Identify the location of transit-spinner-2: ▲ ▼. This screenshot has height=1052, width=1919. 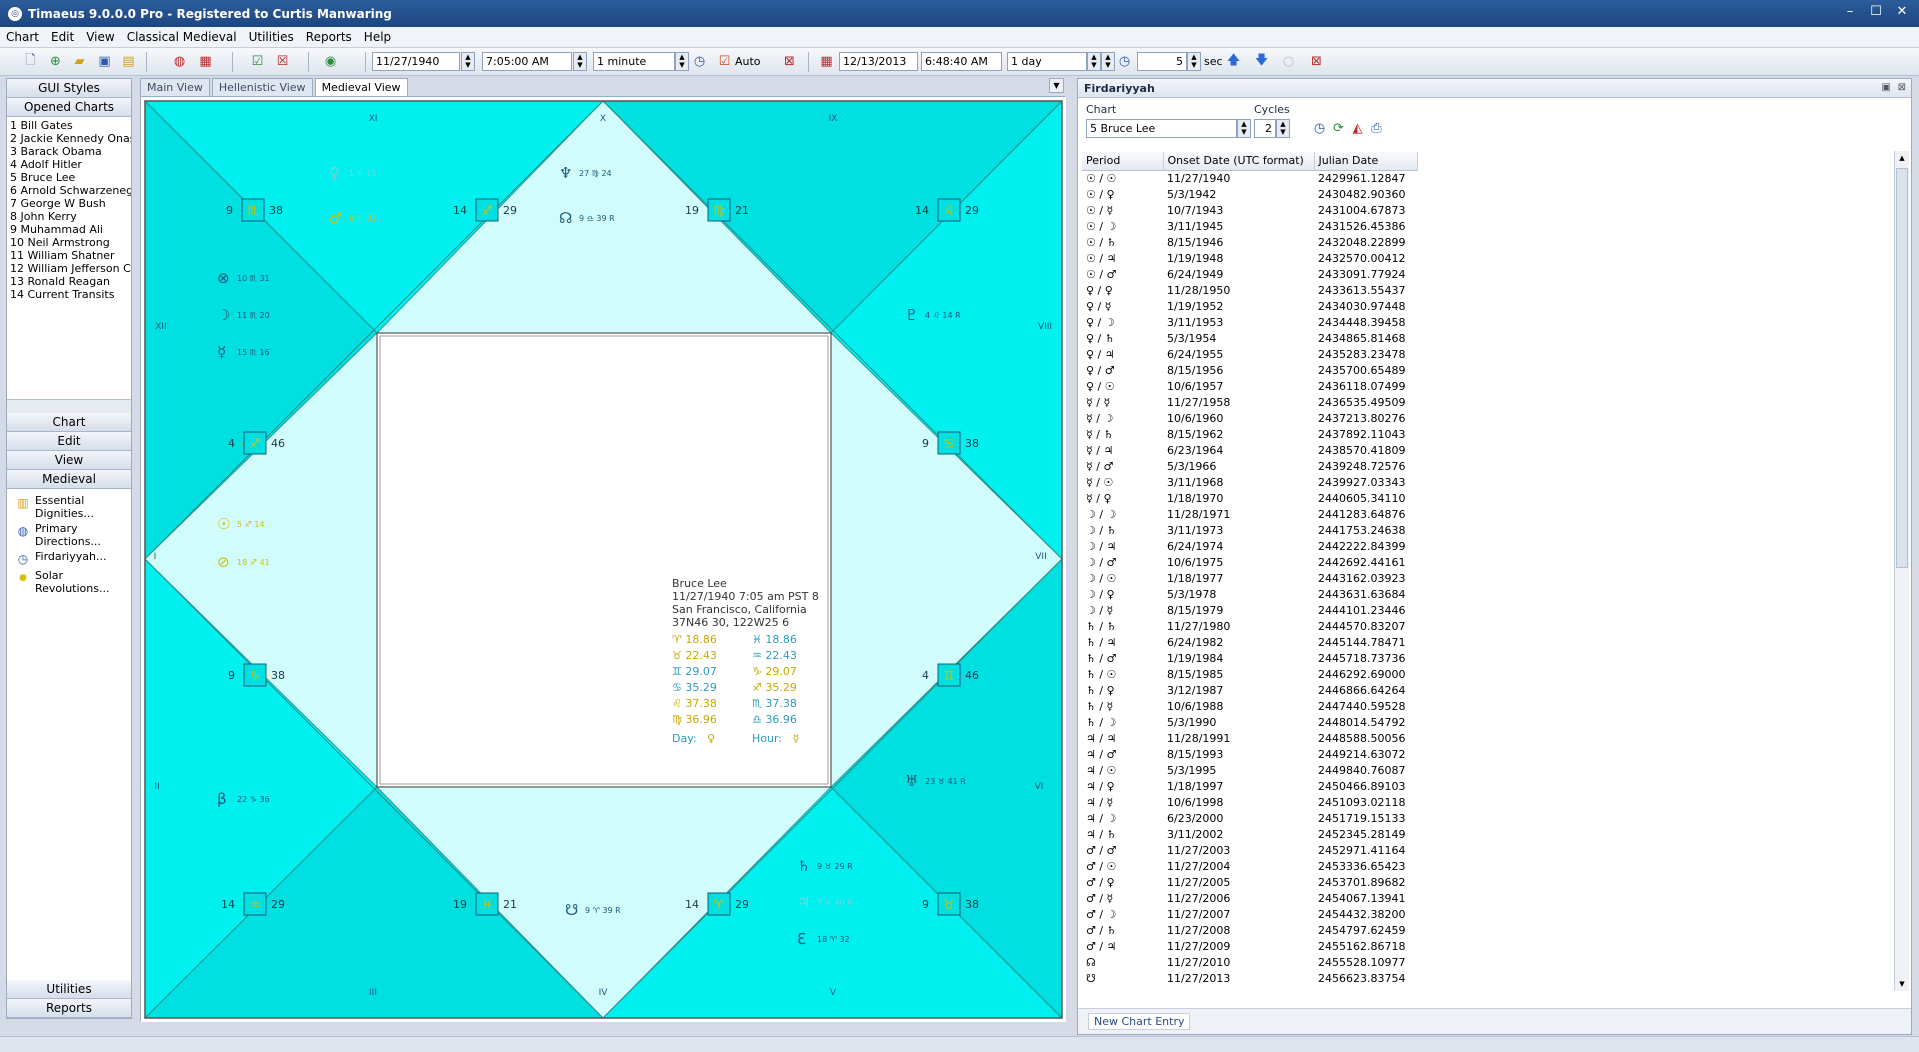
(1108, 61).